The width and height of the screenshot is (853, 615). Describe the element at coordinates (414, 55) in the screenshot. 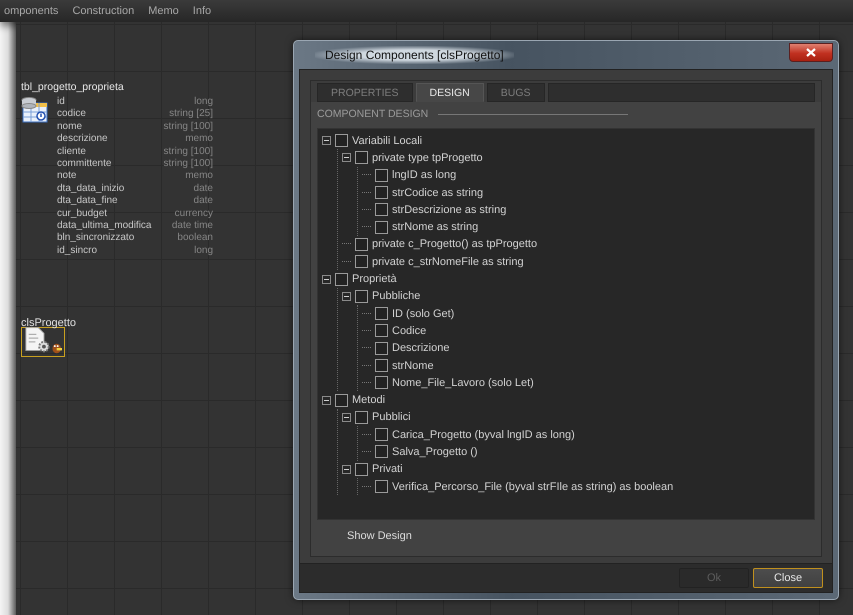

I see `dialog-title: Design Components [clsProgetto]` at that location.